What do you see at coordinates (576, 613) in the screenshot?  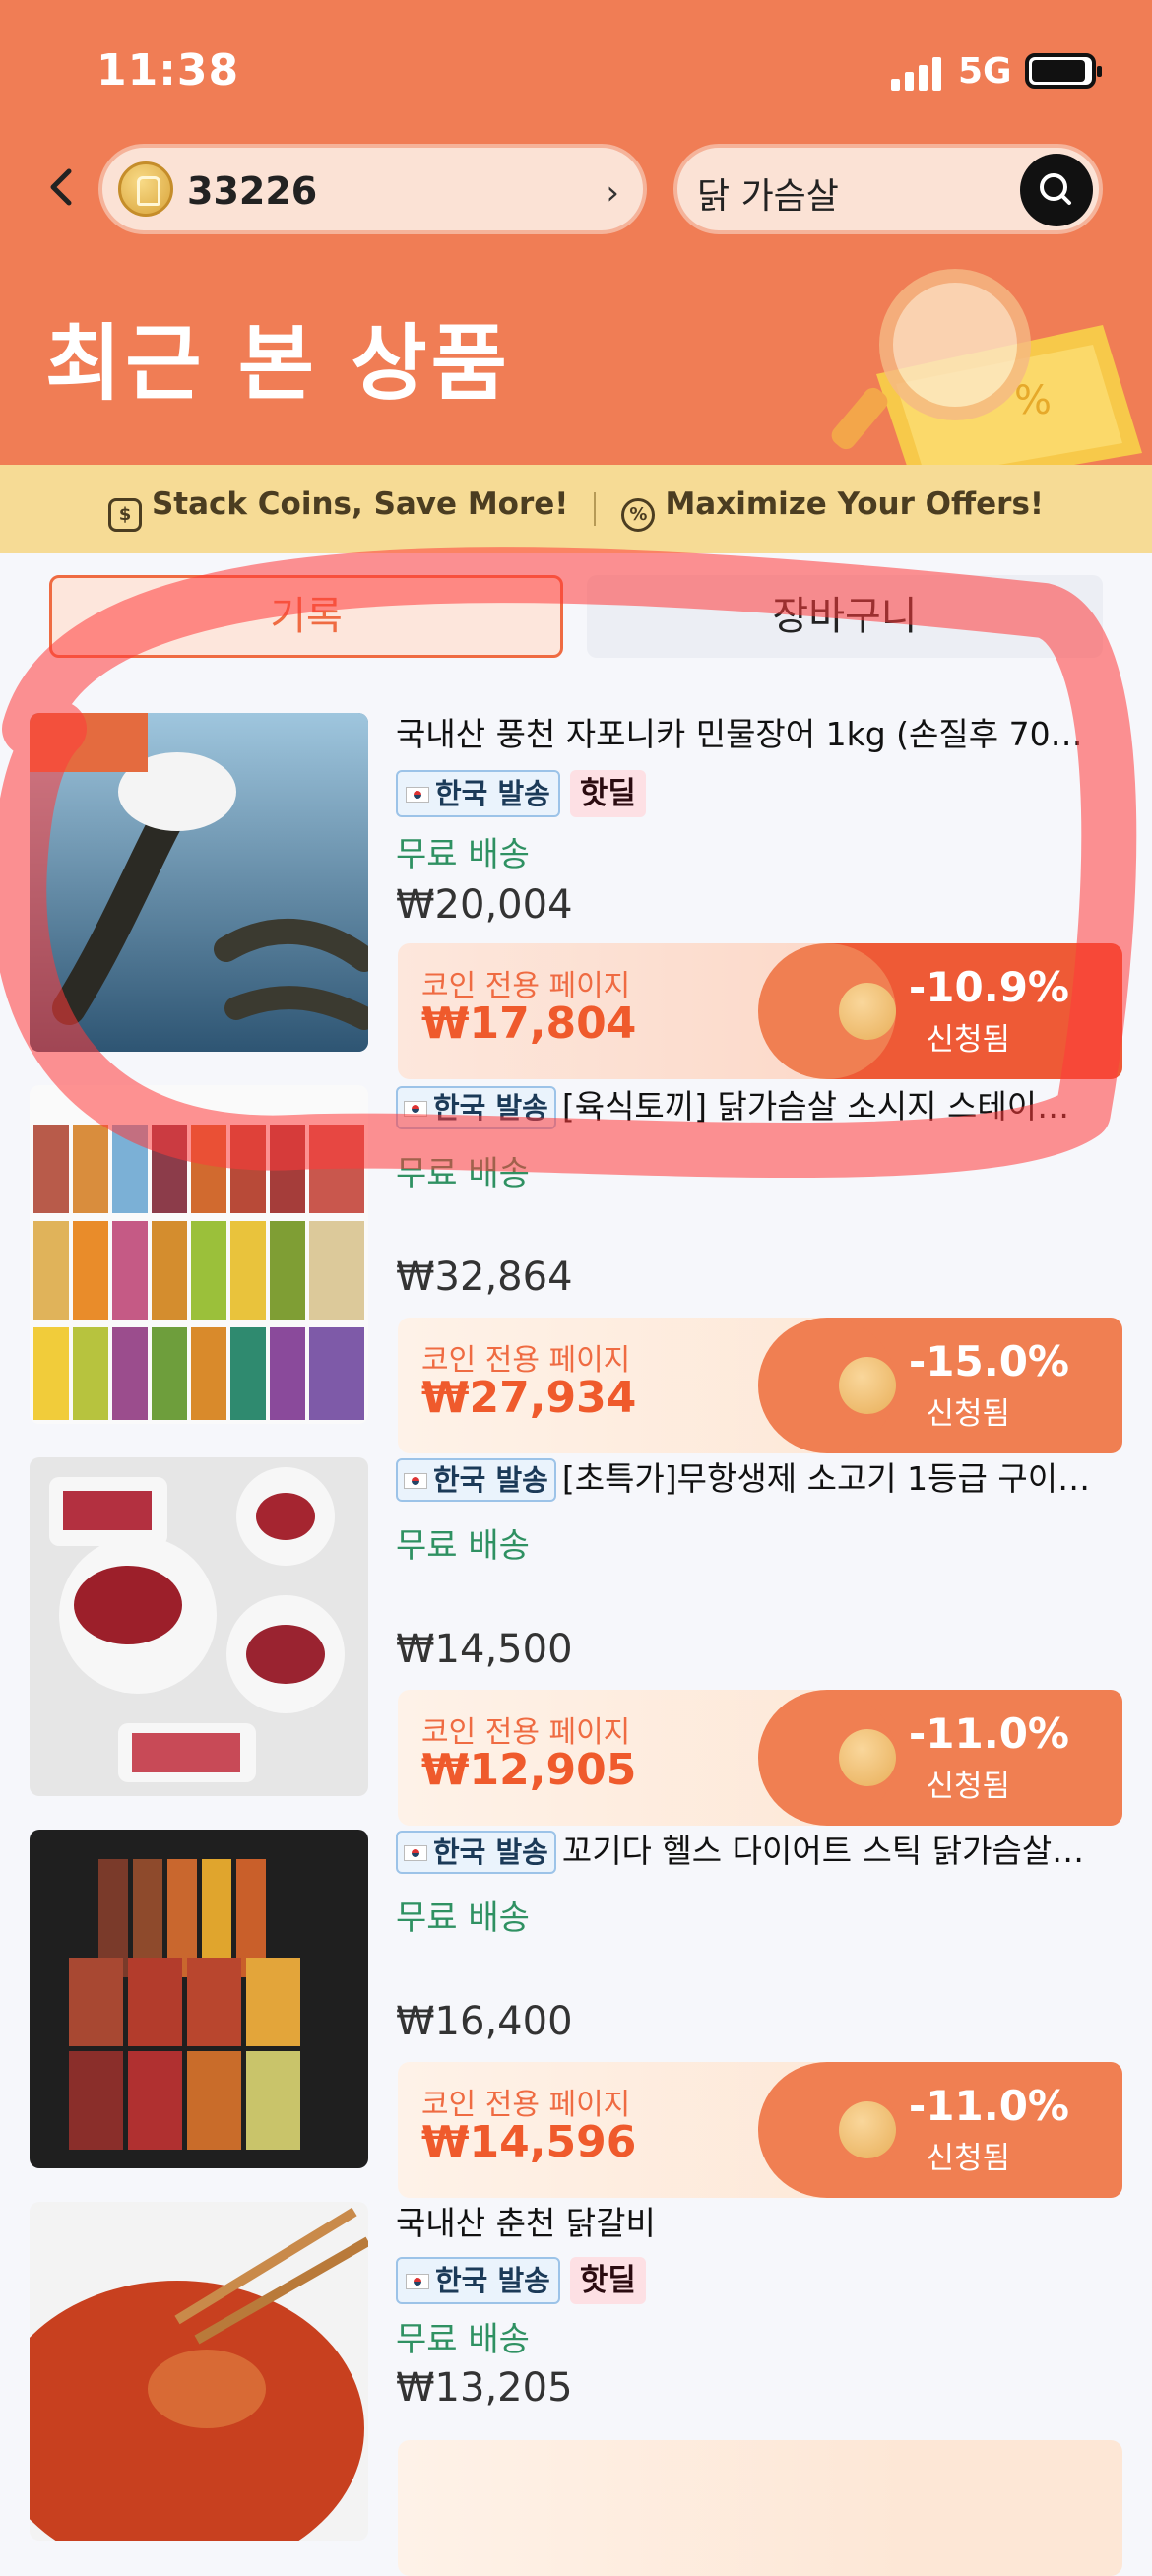 I see `tab-bar: 기록 장바구니` at bounding box center [576, 613].